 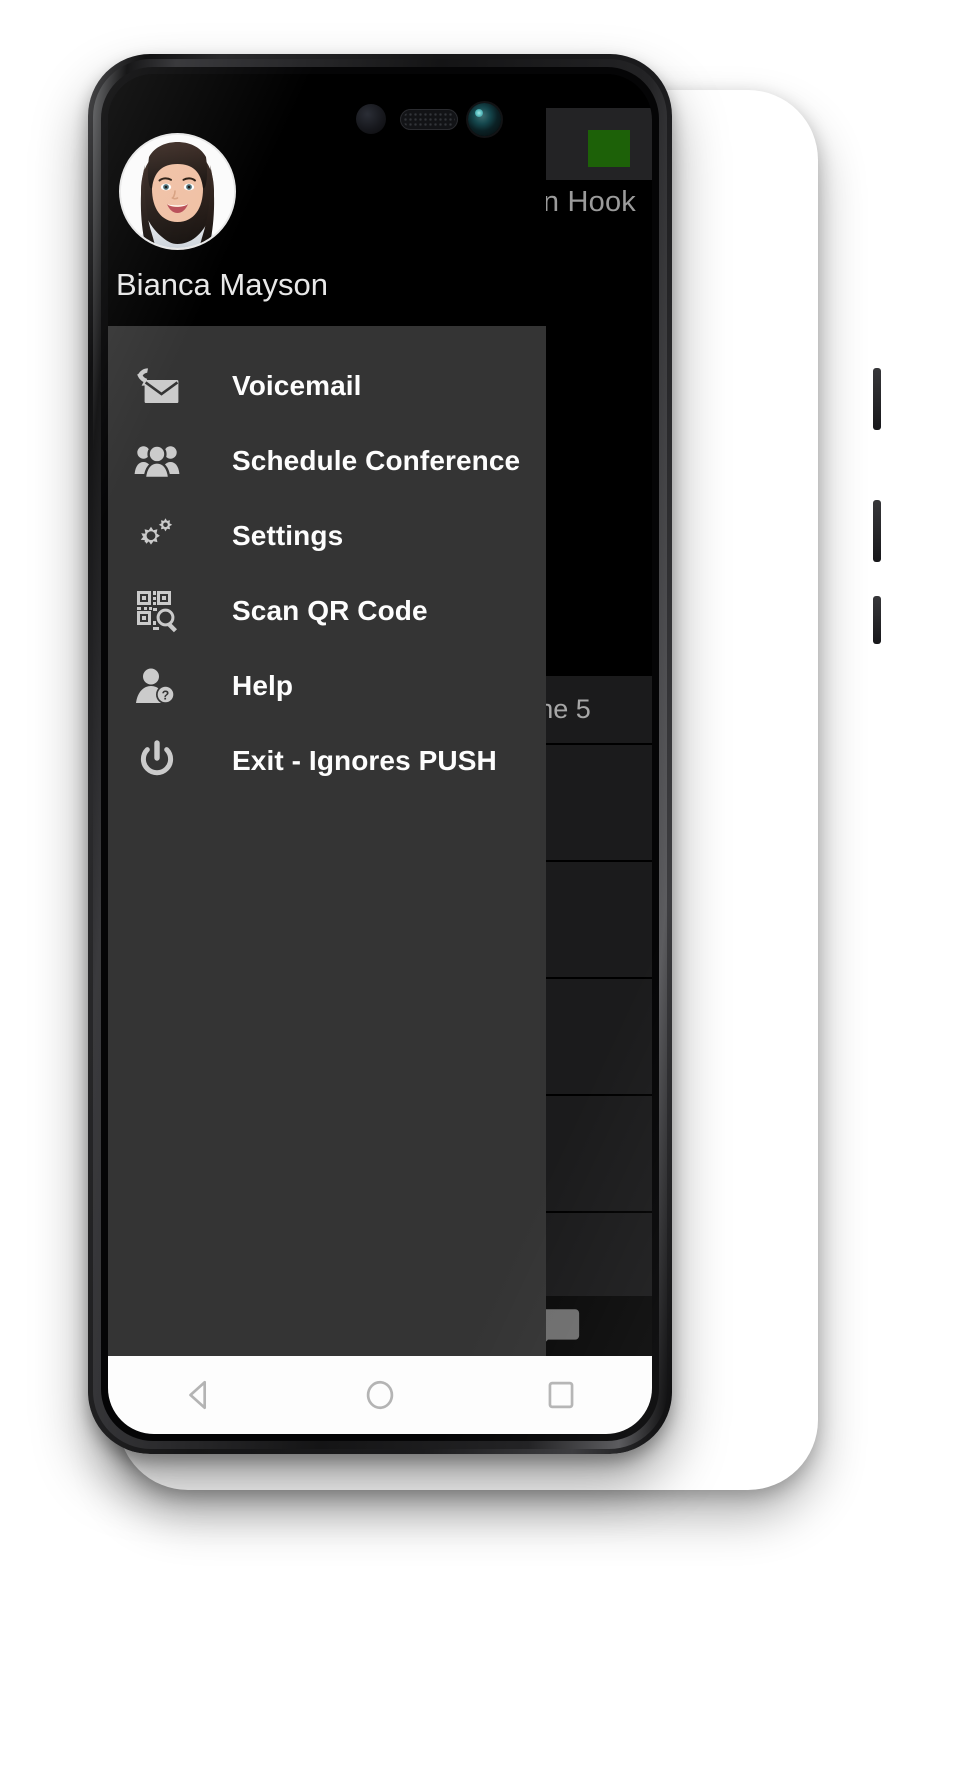 I want to click on qr-scan-icon, so click(x=157, y=611).